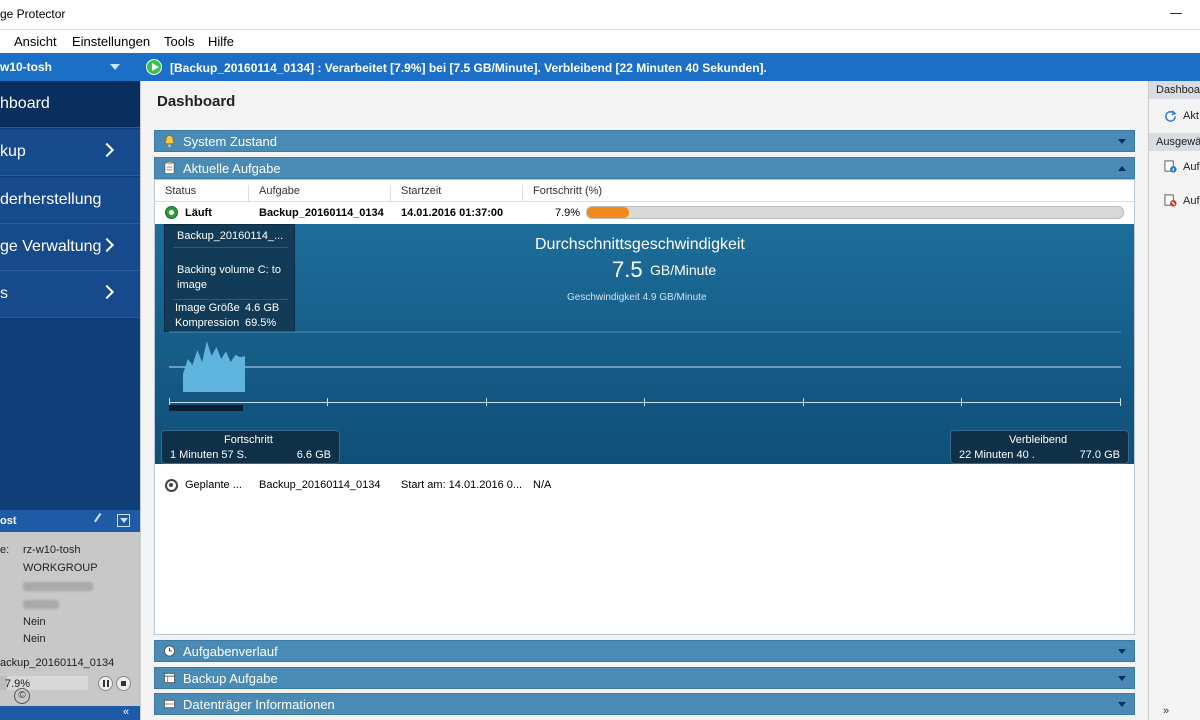  What do you see at coordinates (214, 366) in the screenshot?
I see `speed-area` at bounding box center [214, 366].